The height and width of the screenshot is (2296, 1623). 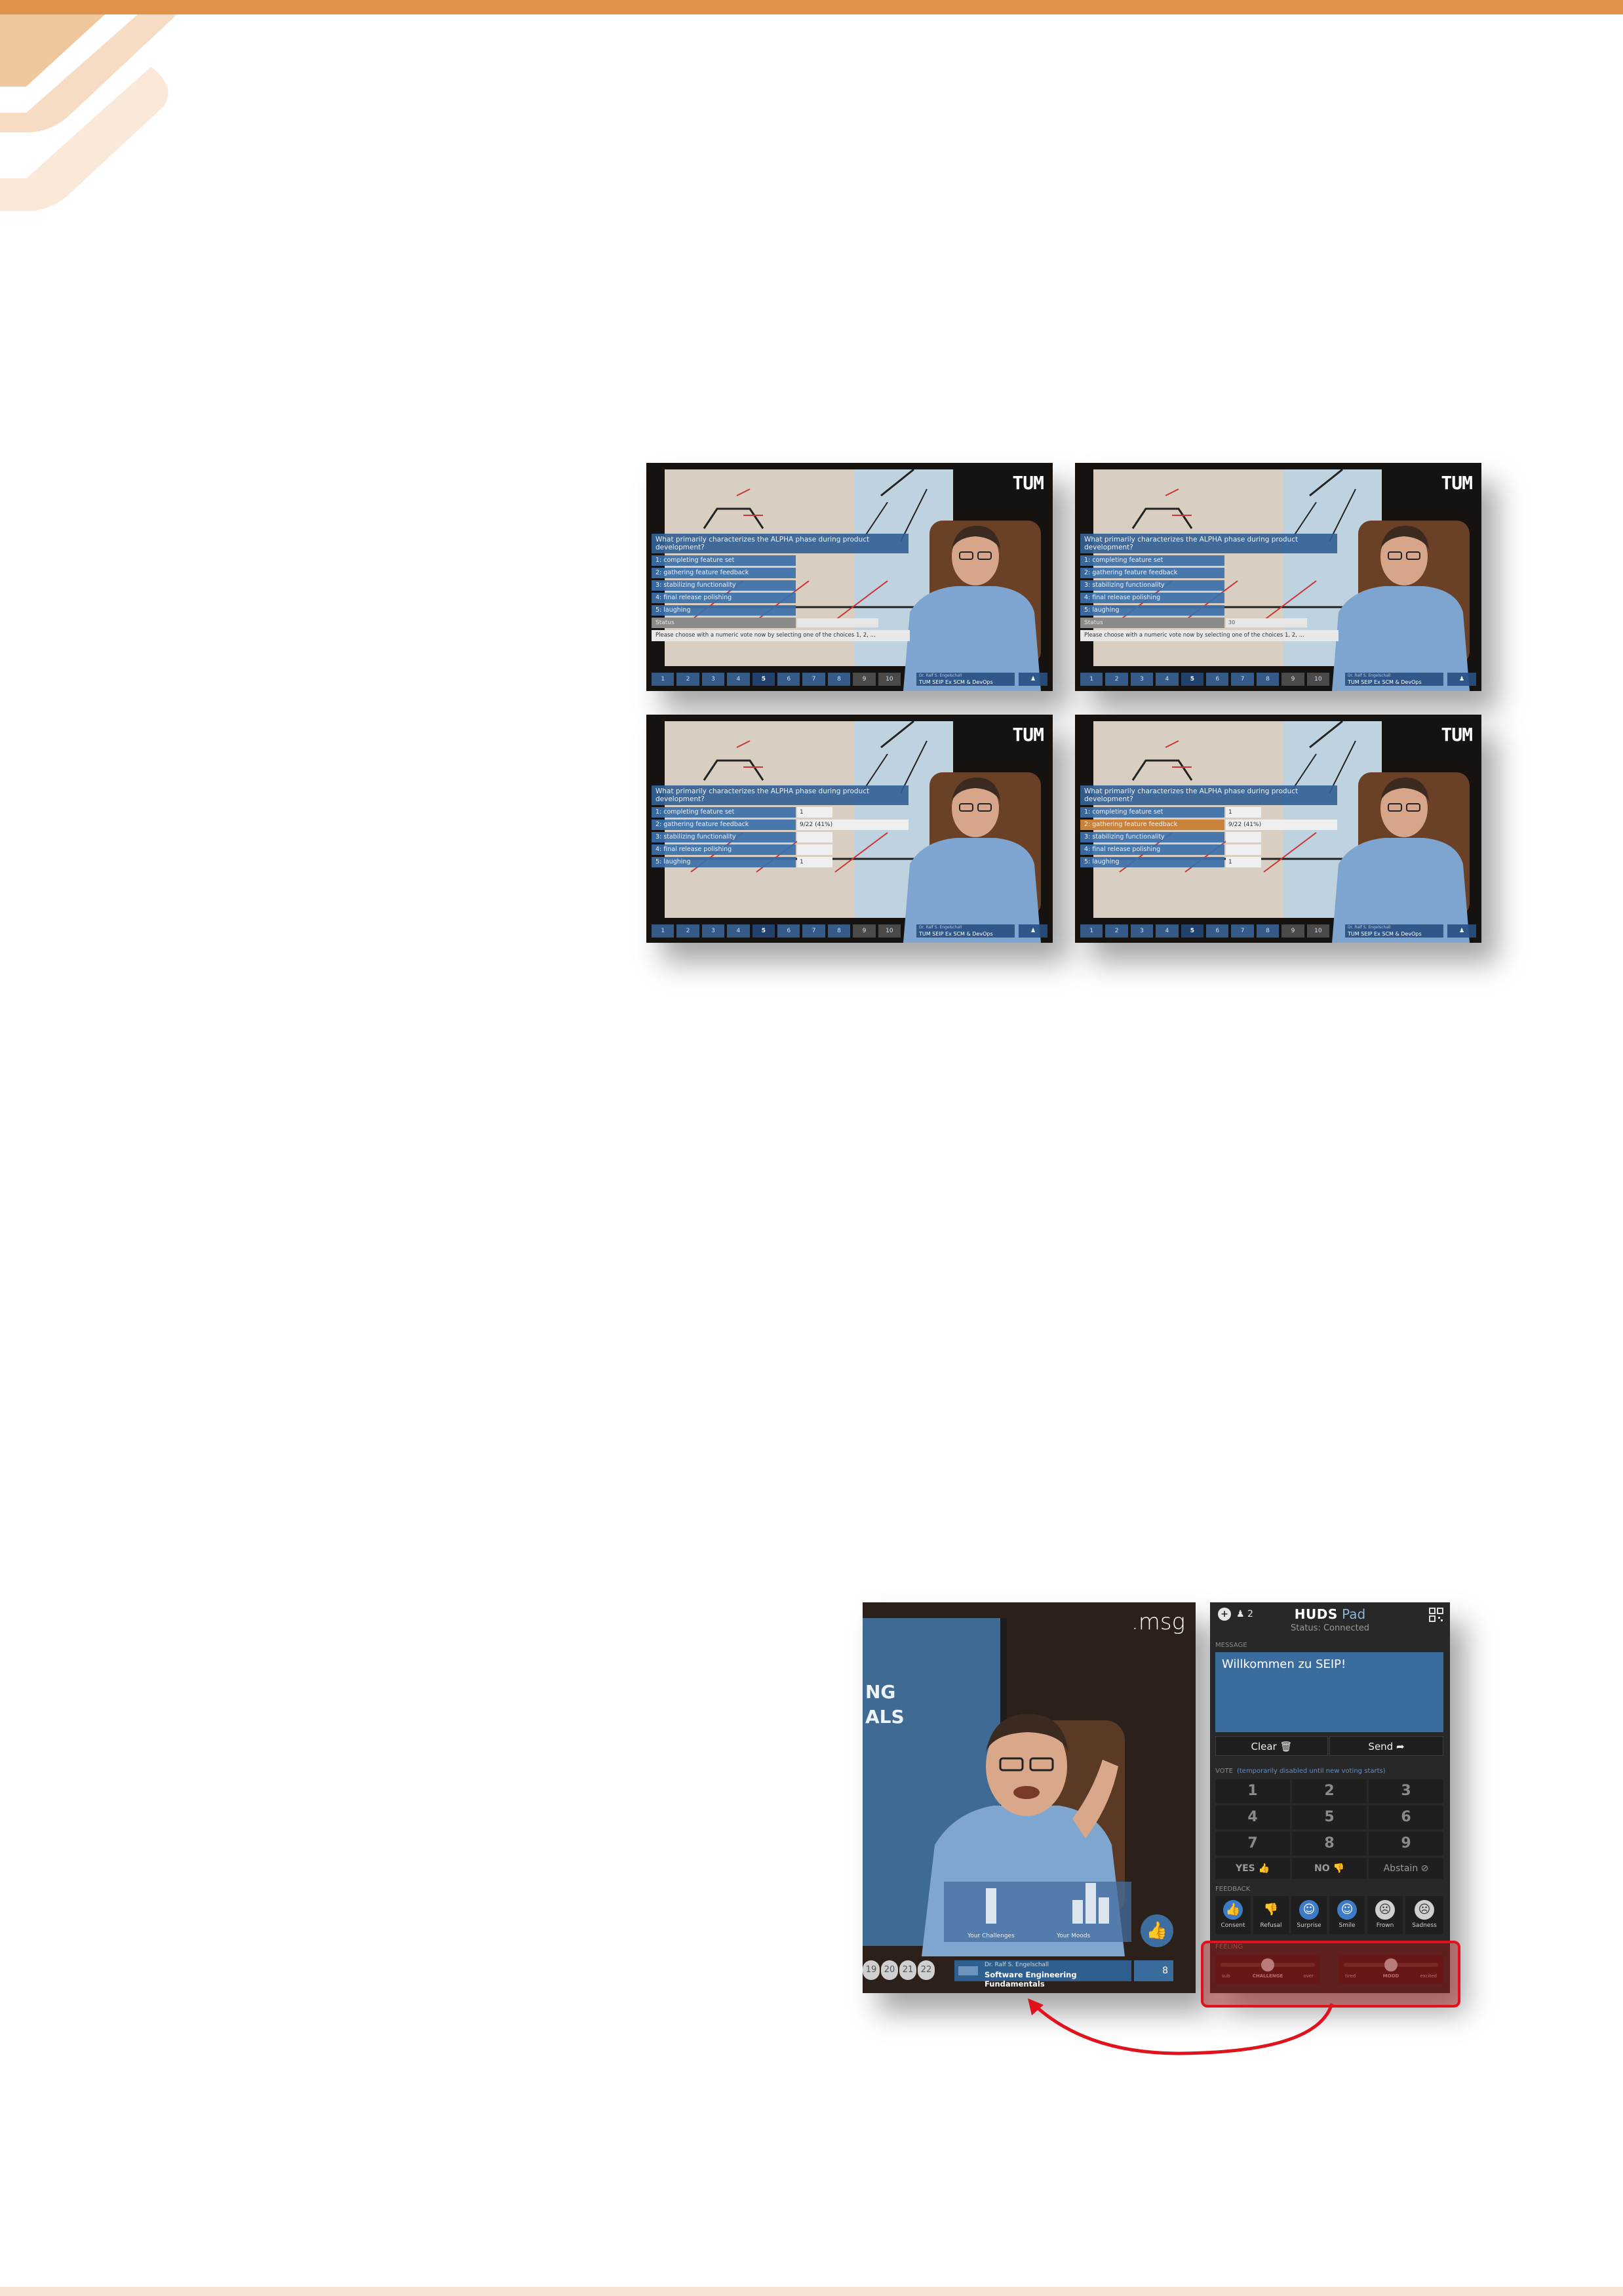 I want to click on challenge-chart-label: Your Challenges, so click(x=991, y=1936).